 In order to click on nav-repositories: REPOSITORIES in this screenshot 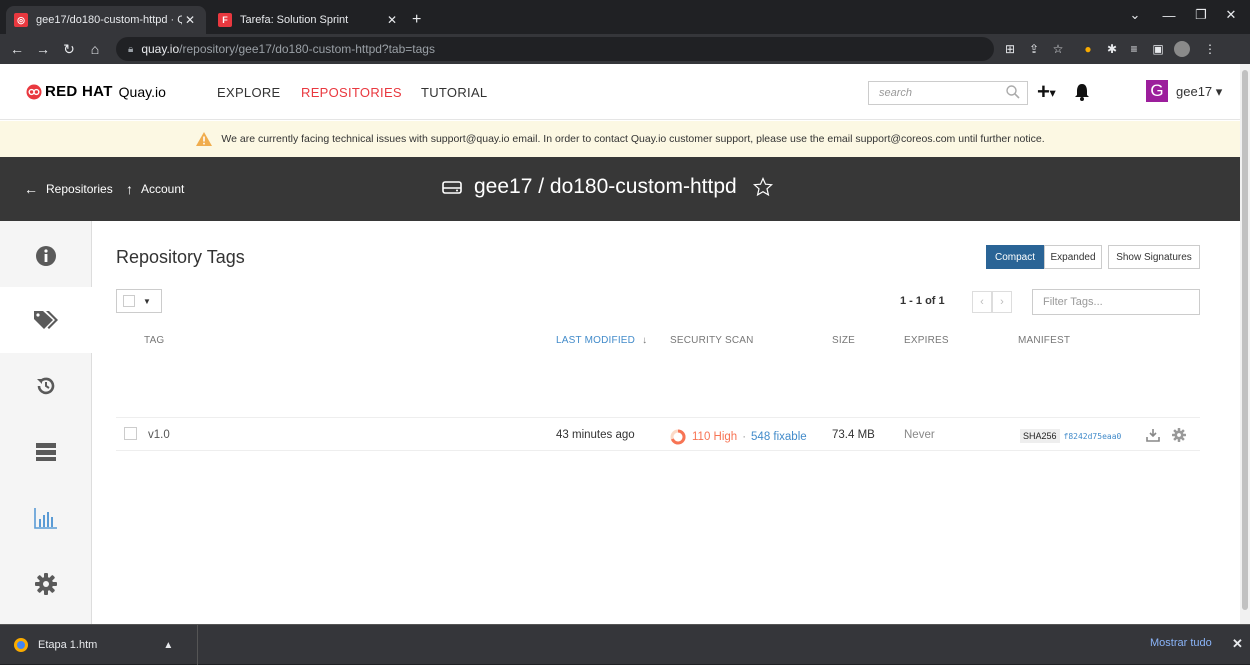, I will do `click(351, 92)`.